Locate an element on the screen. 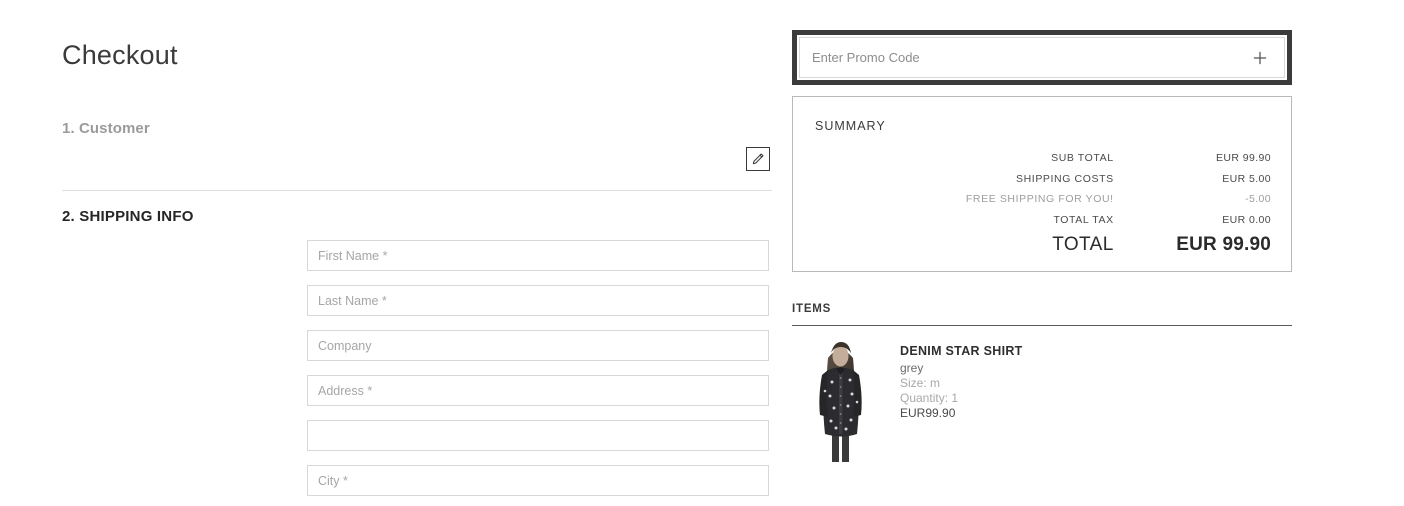 This screenshot has height=506, width=1404. summary-title: SUMMARY is located at coordinates (850, 126).